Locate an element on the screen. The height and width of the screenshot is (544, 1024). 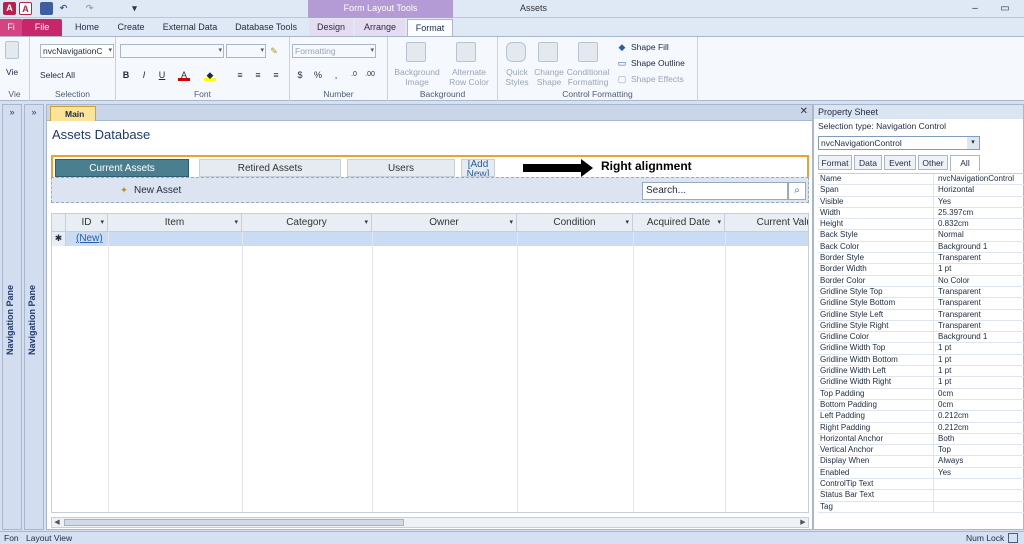
expand-nav-icon: » is located at coordinates (12, 112).